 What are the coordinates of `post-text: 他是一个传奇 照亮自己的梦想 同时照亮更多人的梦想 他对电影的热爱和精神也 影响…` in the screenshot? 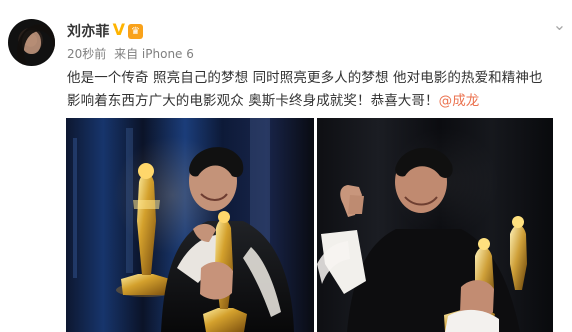 It's located at (305, 90).